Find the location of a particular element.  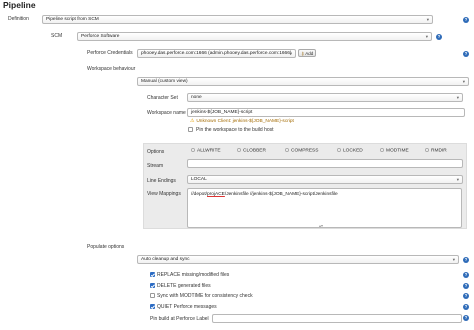

option-allwrite: ALLWRITE is located at coordinates (206, 150).